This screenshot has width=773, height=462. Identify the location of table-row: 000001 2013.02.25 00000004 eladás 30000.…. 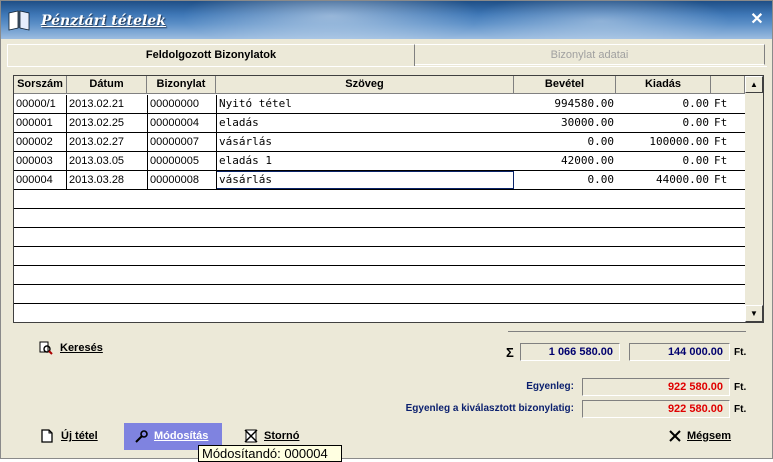
(379, 123).